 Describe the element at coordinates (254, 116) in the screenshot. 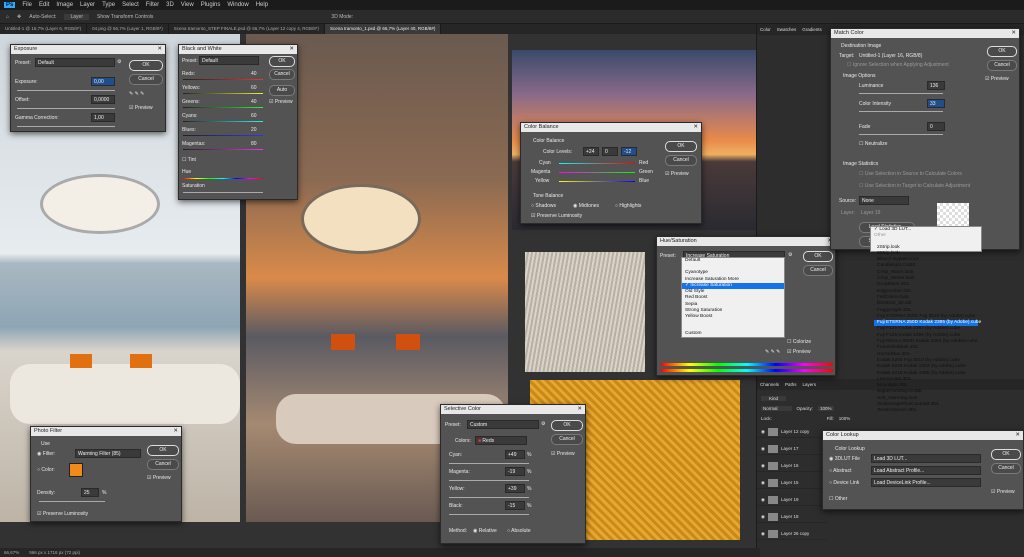

I see `cyans-value: 60` at that location.